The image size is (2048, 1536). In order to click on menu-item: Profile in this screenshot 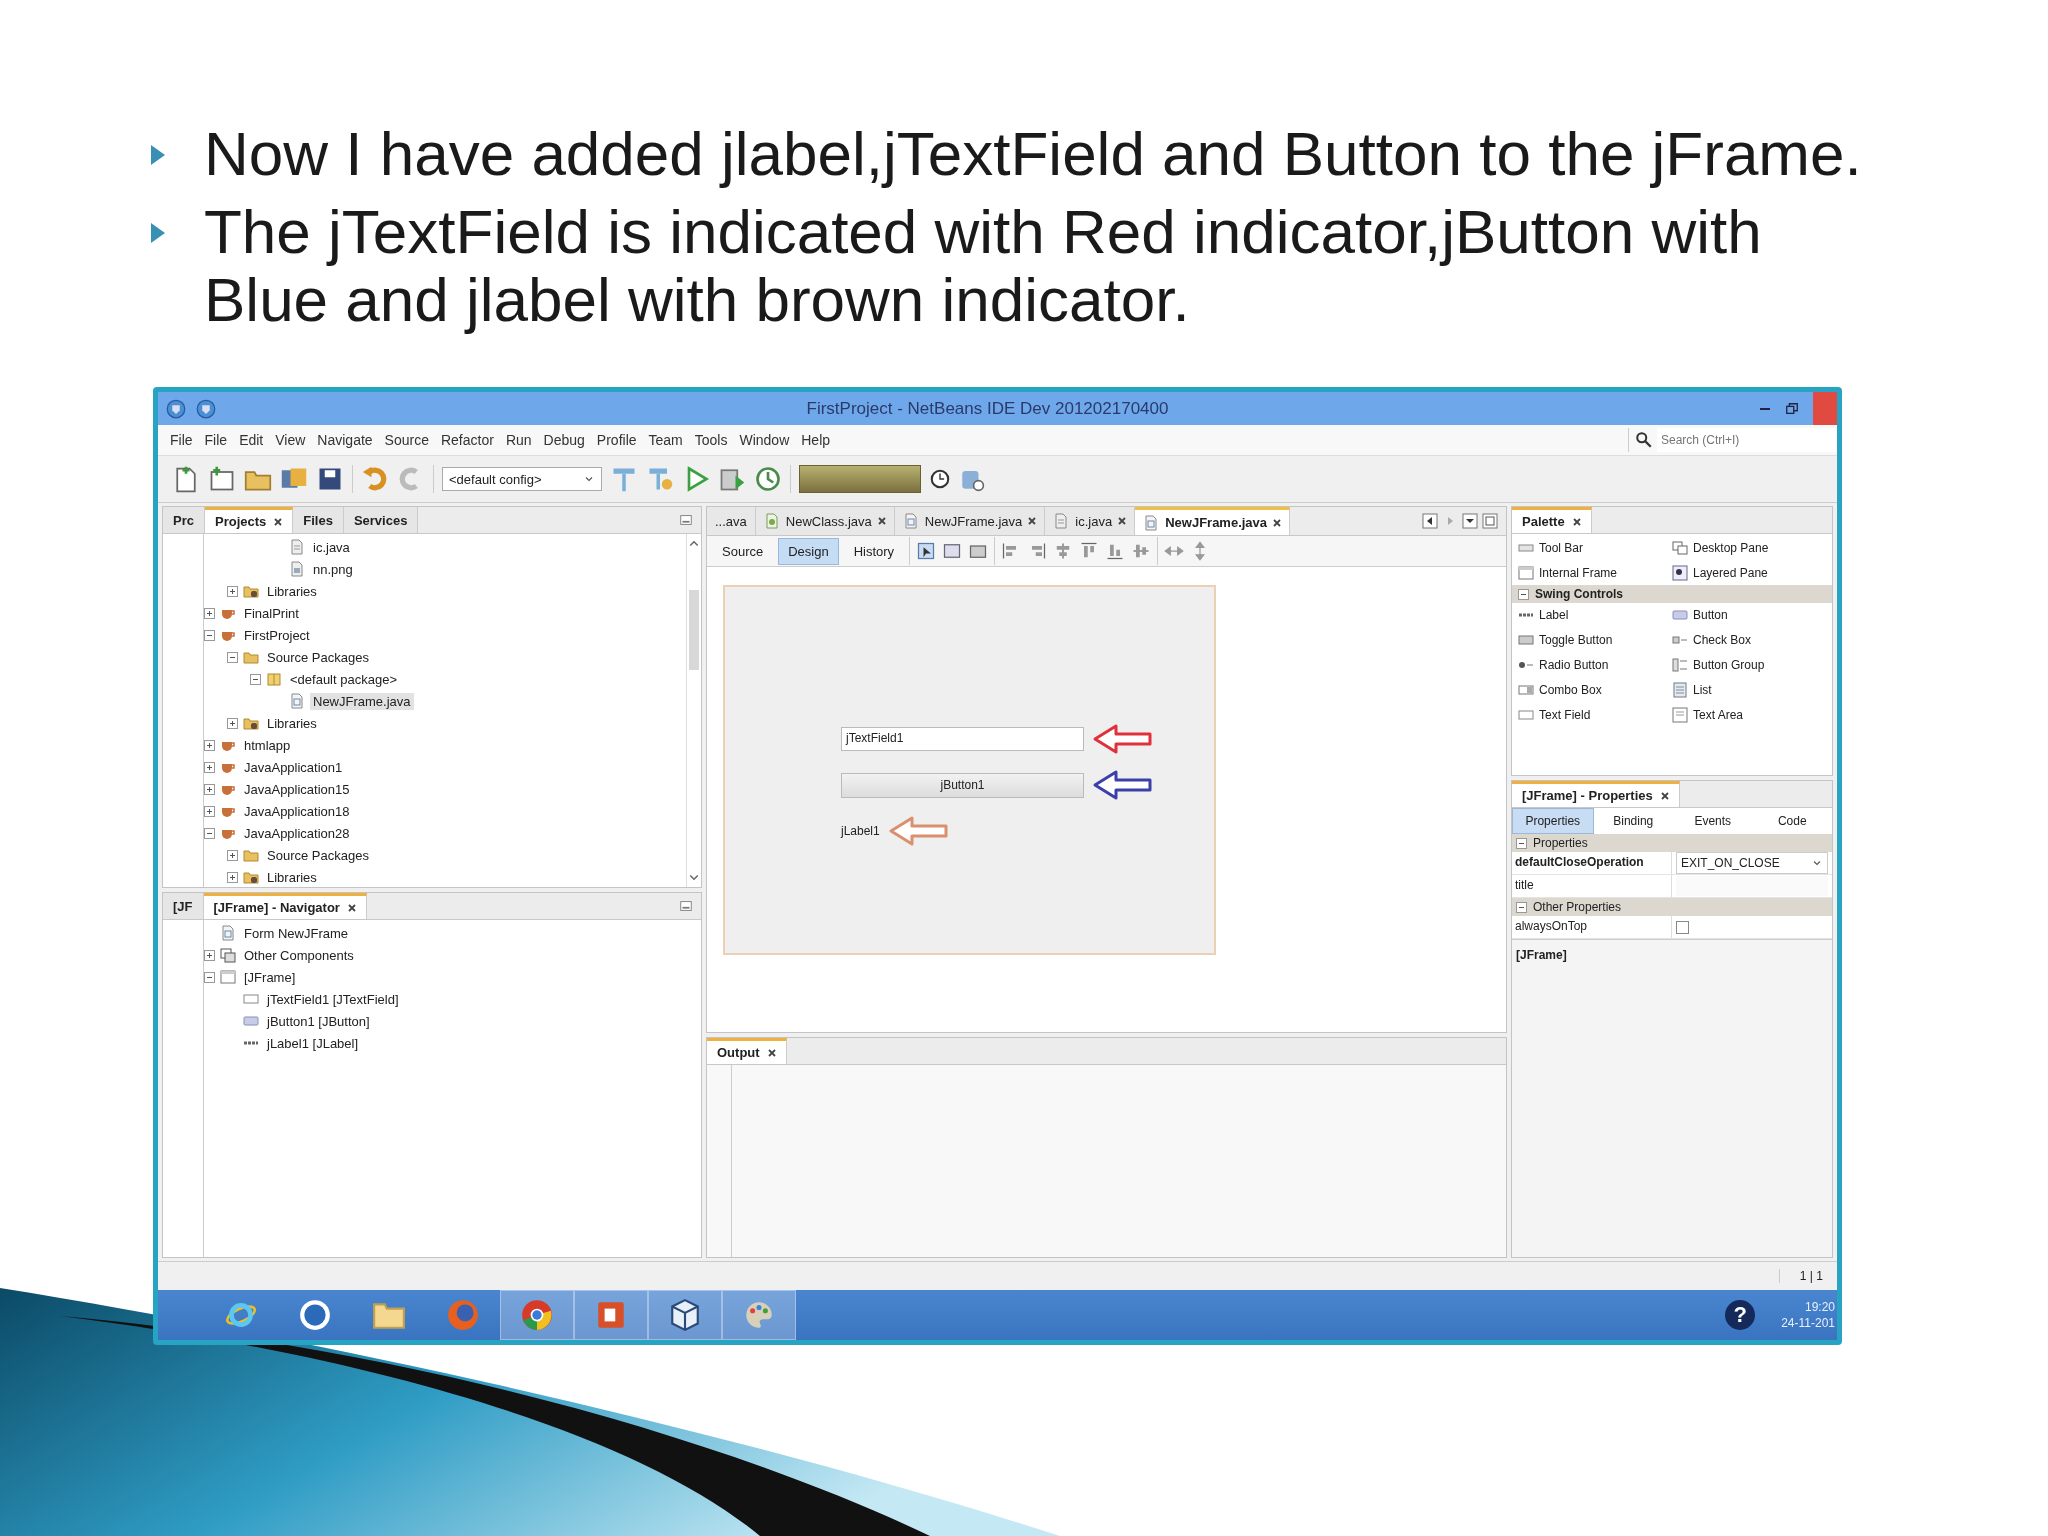, I will do `click(616, 440)`.